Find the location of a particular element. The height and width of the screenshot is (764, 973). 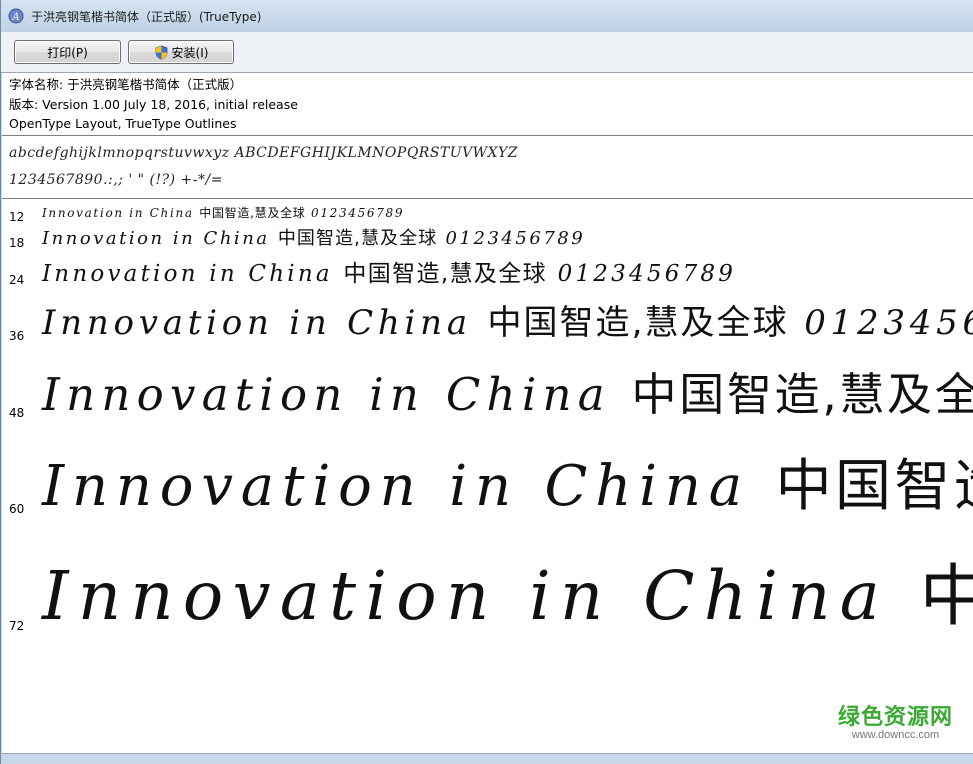

uac-shield-icon is located at coordinates (161, 52).